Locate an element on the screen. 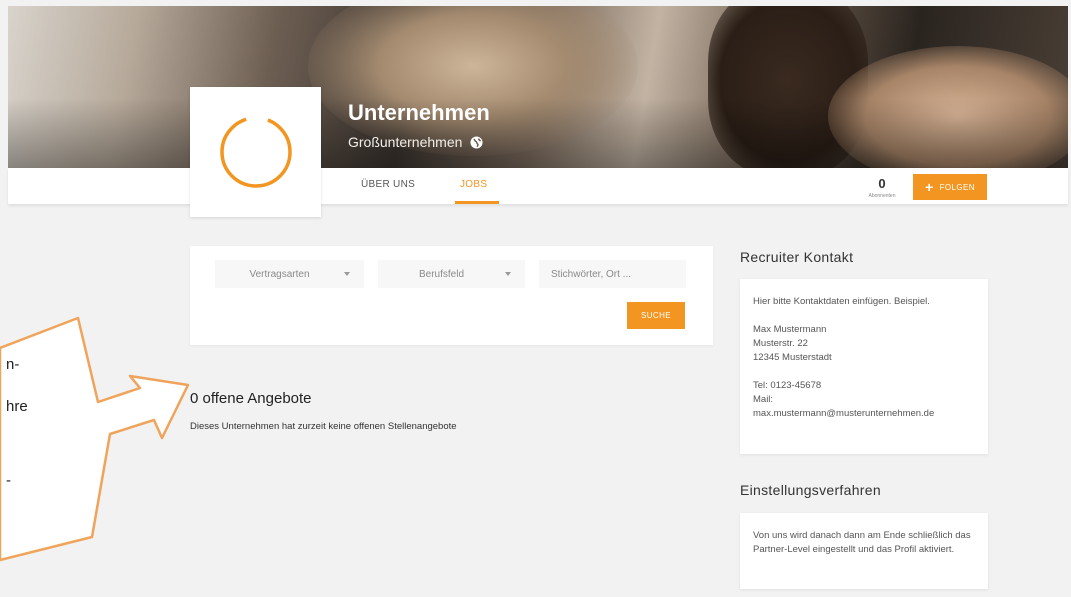  recruiter-mail-label: Mail: is located at coordinates (763, 399).